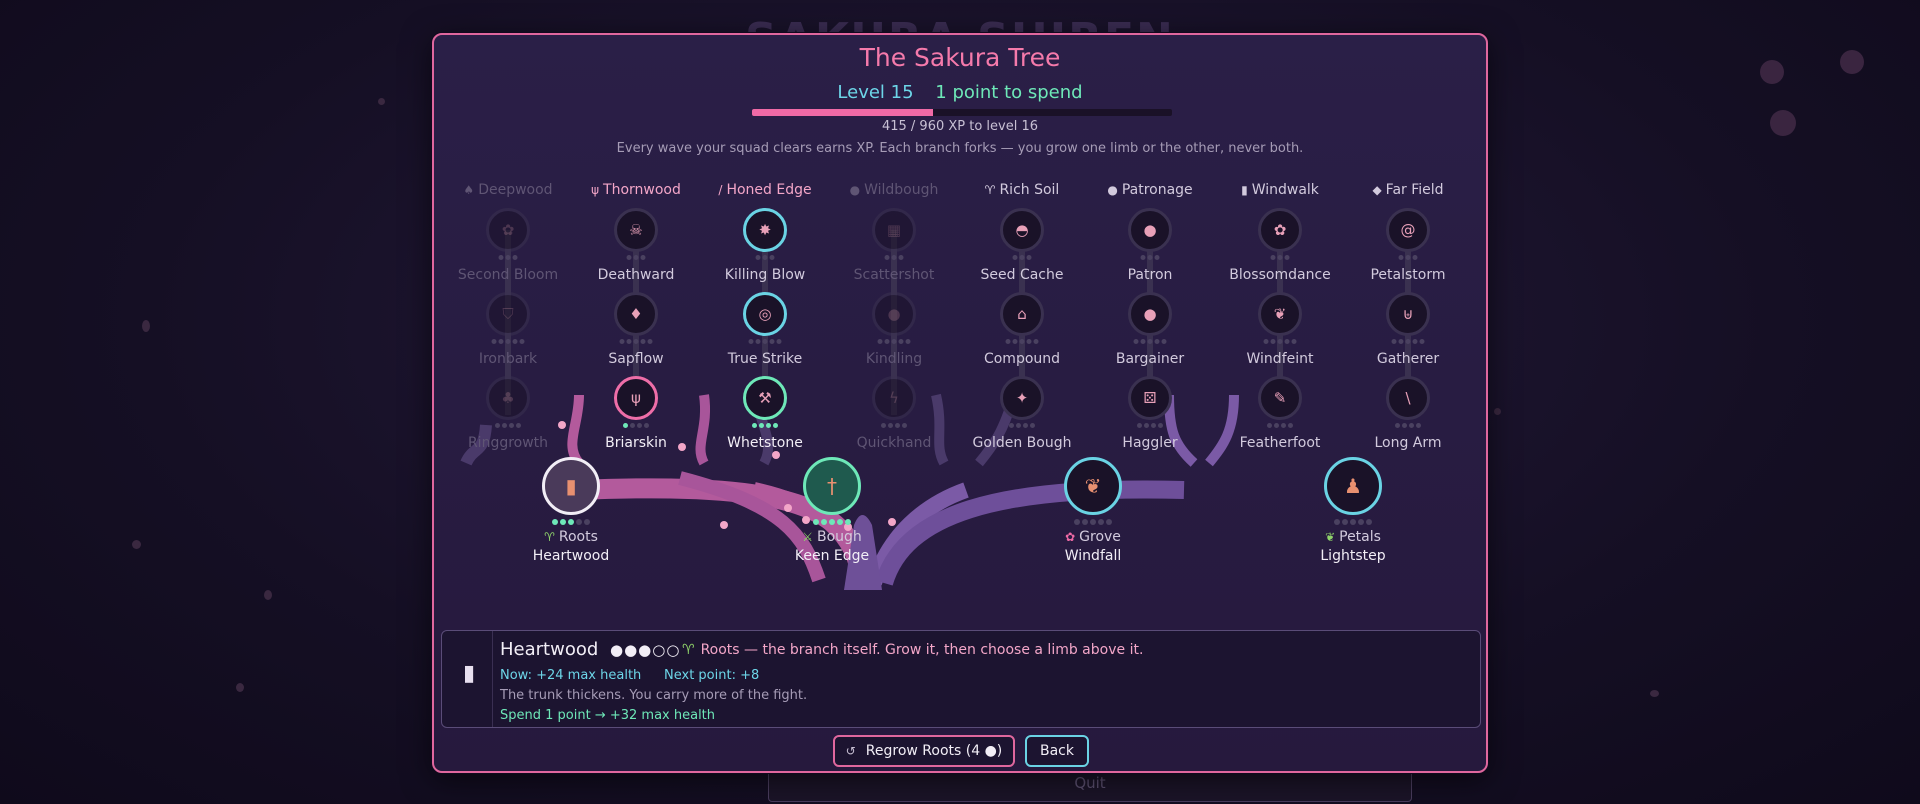 This screenshot has height=804, width=1920. What do you see at coordinates (1150, 275) in the screenshot?
I see `skill-label: Patron` at bounding box center [1150, 275].